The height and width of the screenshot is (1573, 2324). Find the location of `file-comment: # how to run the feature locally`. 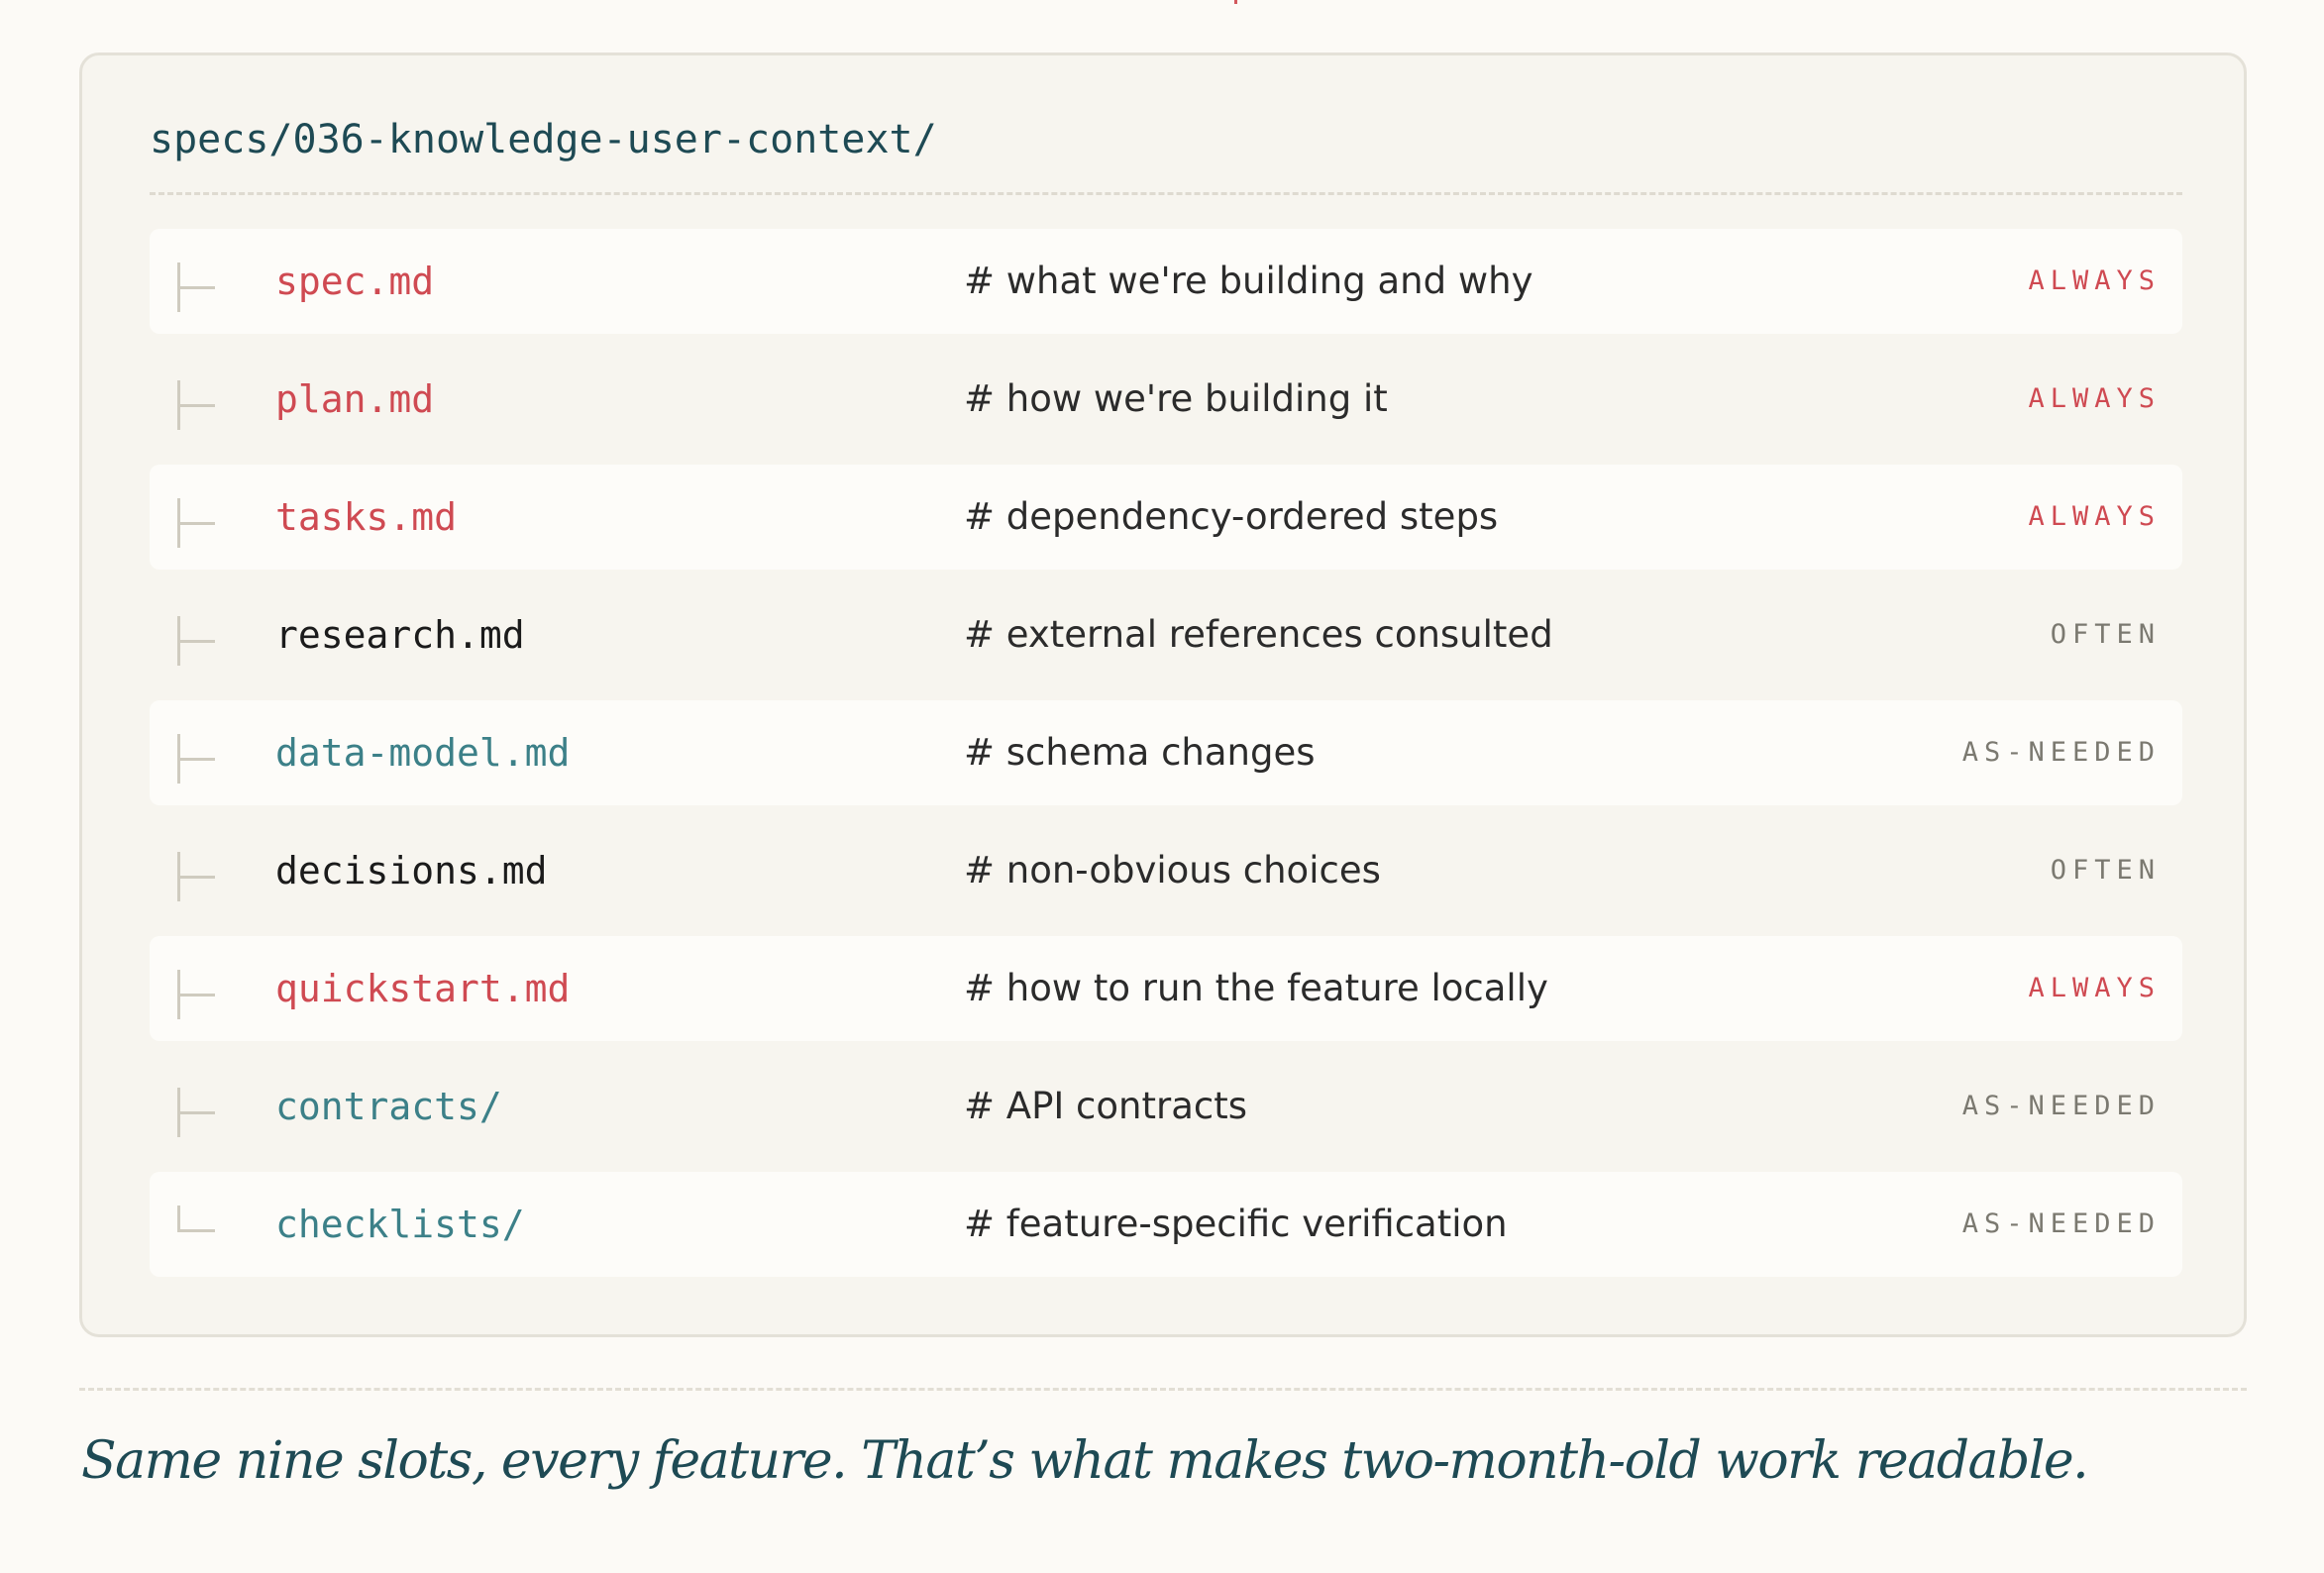

file-comment: # how to run the feature locally is located at coordinates (1256, 988).